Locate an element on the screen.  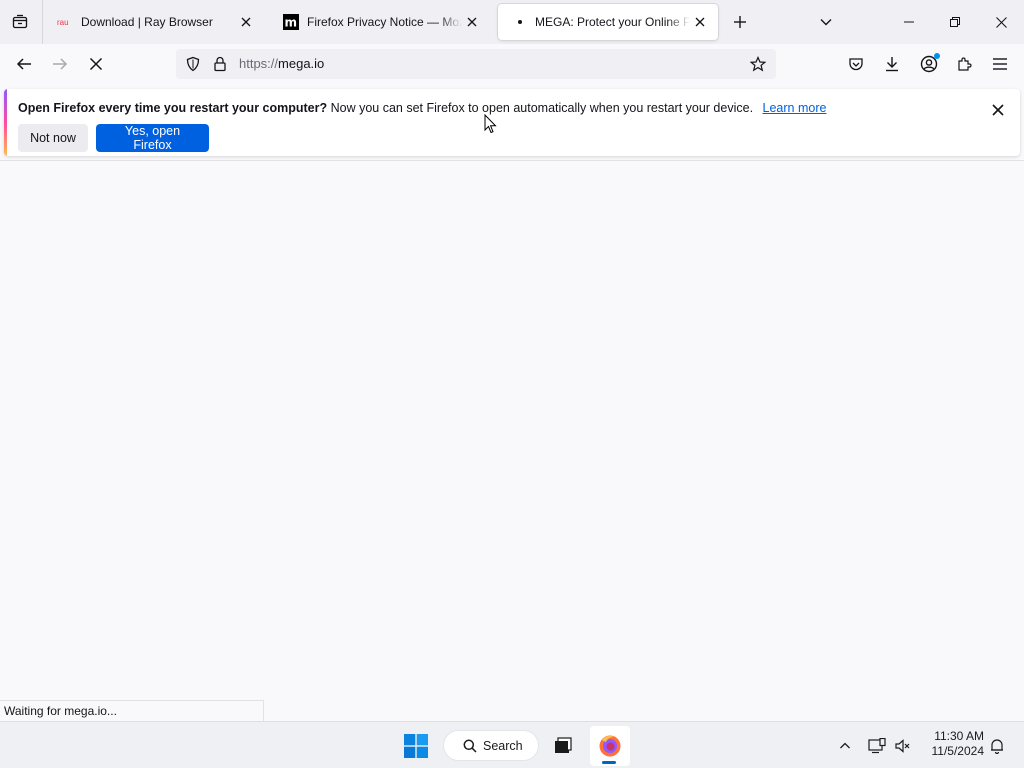
url-host: mega.io is located at coordinates (301, 63).